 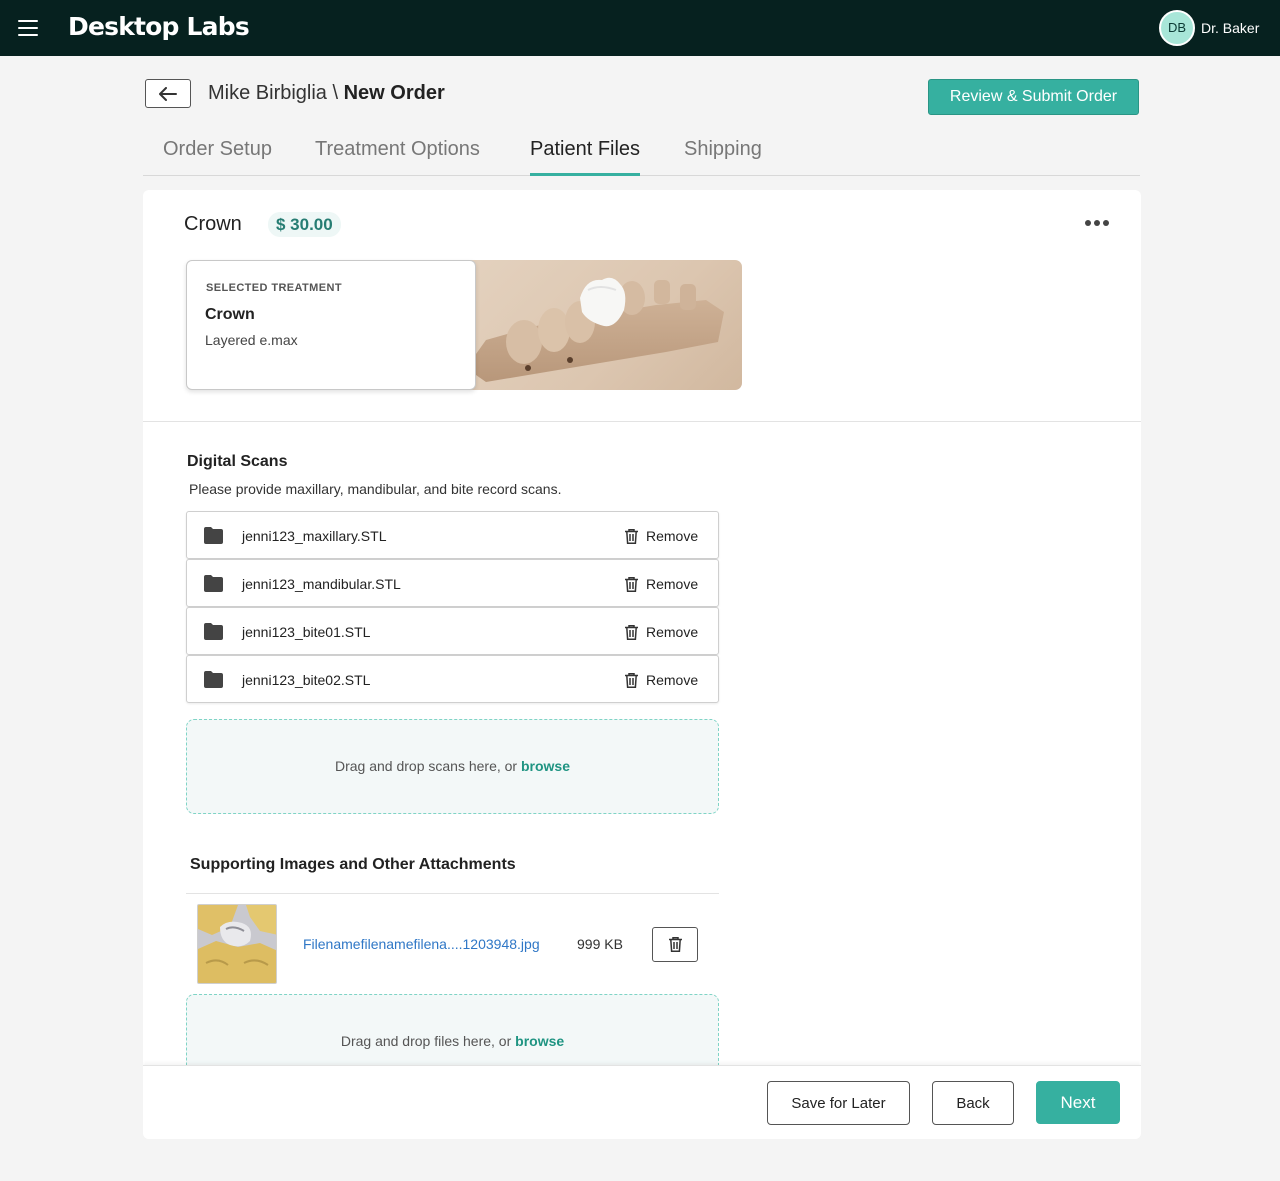 What do you see at coordinates (1097, 223) in the screenshot?
I see `more-horizontal-icon` at bounding box center [1097, 223].